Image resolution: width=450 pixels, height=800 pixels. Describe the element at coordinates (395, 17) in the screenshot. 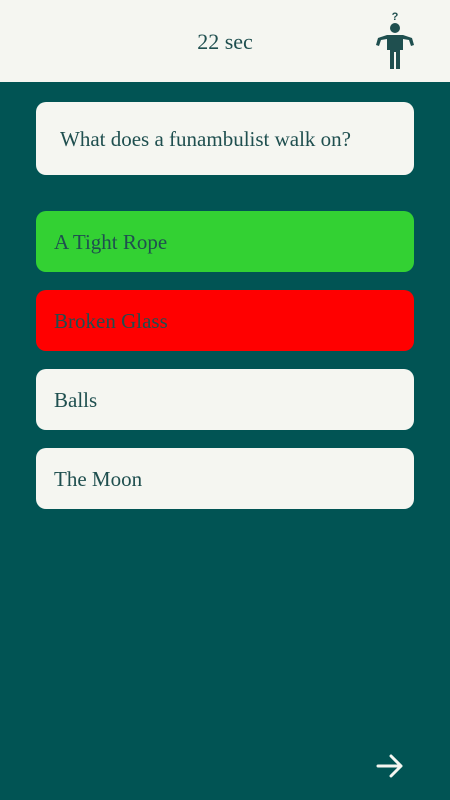

I see `question-mark-glyph: ?` at that location.